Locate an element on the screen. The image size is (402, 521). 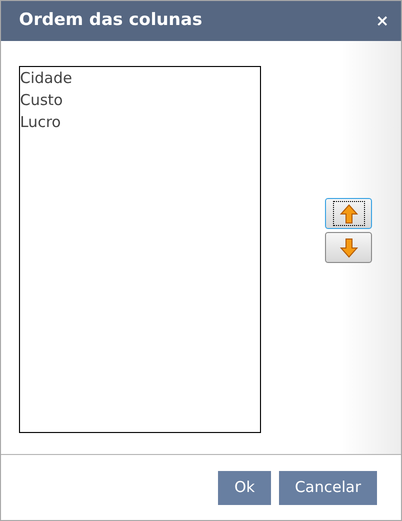
move-up-button is located at coordinates (348, 213).